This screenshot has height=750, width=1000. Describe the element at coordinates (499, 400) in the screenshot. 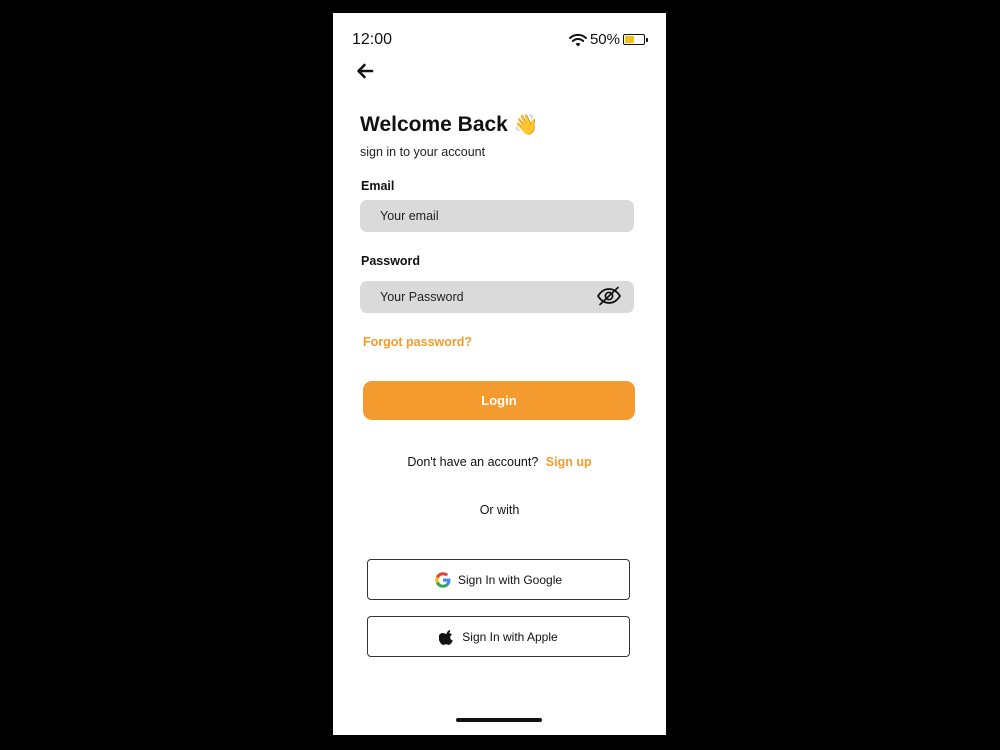

I see `login-button: Login` at that location.